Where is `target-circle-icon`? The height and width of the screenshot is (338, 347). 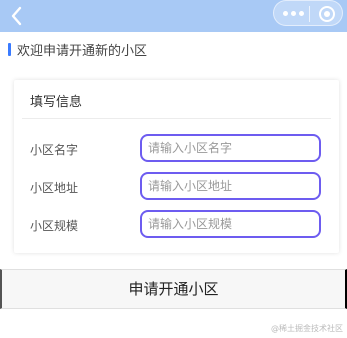
target-circle-icon is located at coordinates (327, 14).